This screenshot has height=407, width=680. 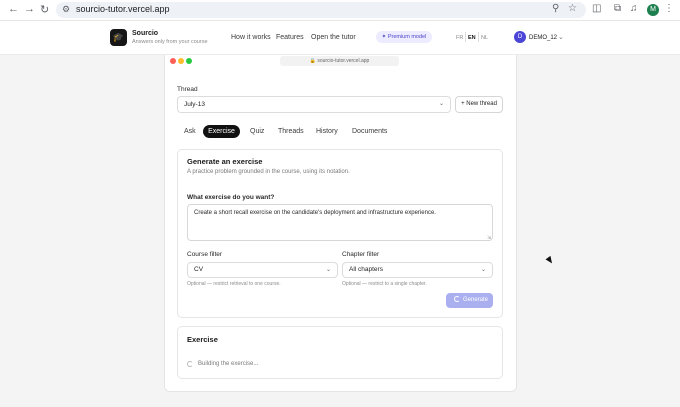 I want to click on forward-icon: →, so click(x=29, y=9).